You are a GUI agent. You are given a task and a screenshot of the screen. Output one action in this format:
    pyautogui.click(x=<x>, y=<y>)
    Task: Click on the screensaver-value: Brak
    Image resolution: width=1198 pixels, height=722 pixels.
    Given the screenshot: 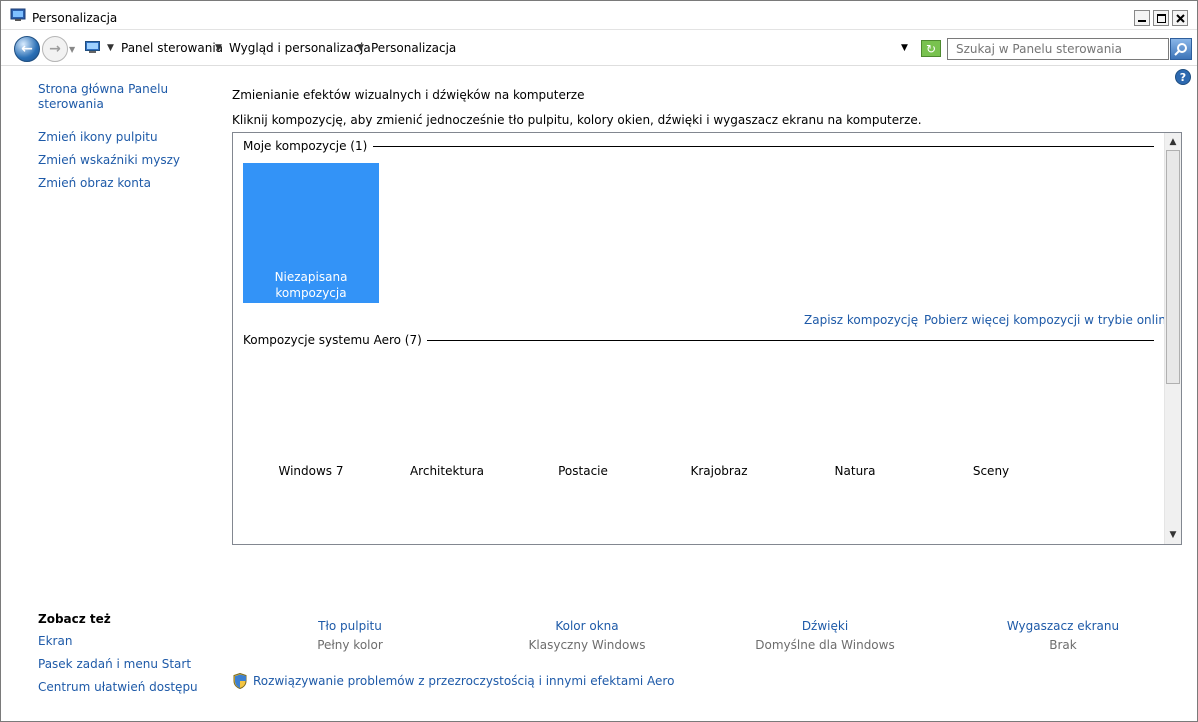 What is the action you would take?
    pyautogui.click(x=1063, y=645)
    